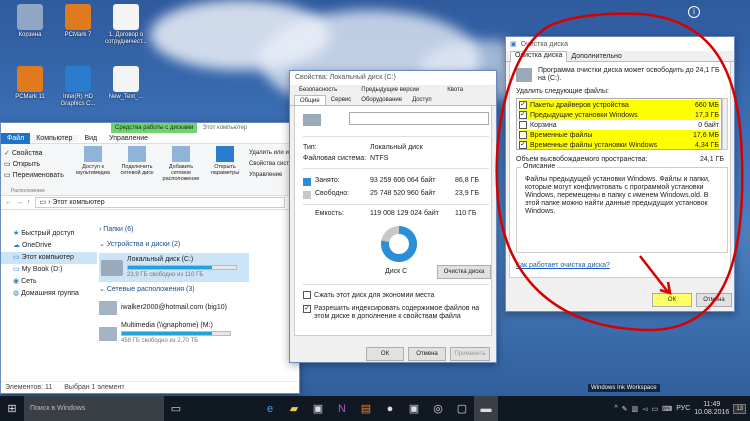 This screenshot has height=421, width=750. I want to click on system-tray: ^ ✎ ▥ ◅ ▭ ⌨ РУС 11:49 10.08.2016 13, so click(682, 409).